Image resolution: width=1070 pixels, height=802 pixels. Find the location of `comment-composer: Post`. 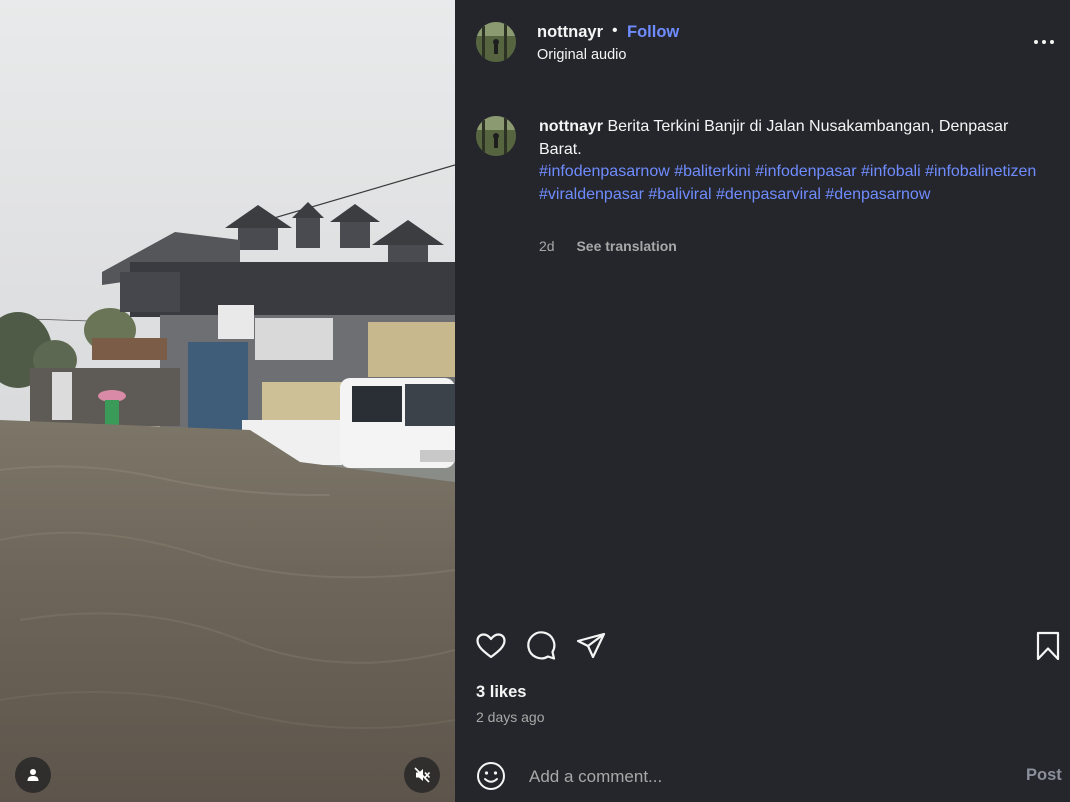

comment-composer: Post is located at coordinates (762, 777).